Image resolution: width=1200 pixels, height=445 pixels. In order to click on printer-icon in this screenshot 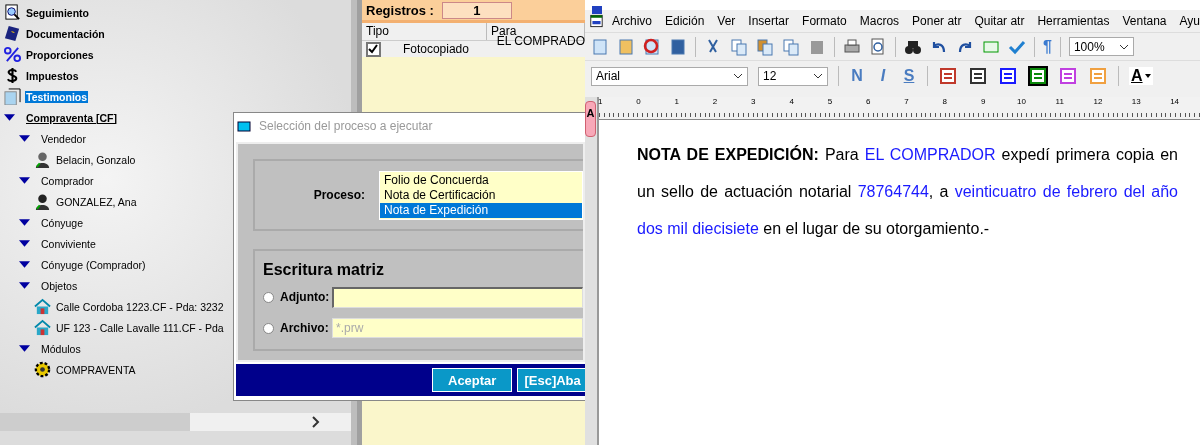, I will do `click(852, 46)`.